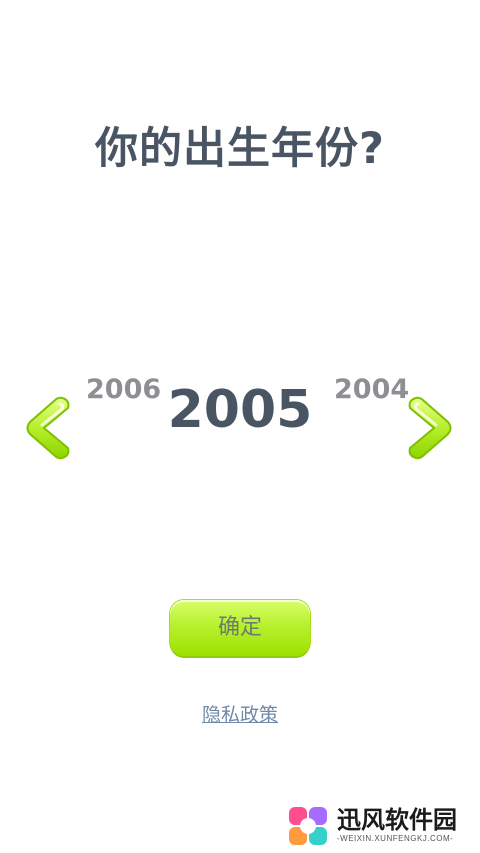 This screenshot has height=853, width=480. What do you see at coordinates (395, 838) in the screenshot?
I see `watermark-url: -WEIXIN.XUNFENGKJ.COM-` at bounding box center [395, 838].